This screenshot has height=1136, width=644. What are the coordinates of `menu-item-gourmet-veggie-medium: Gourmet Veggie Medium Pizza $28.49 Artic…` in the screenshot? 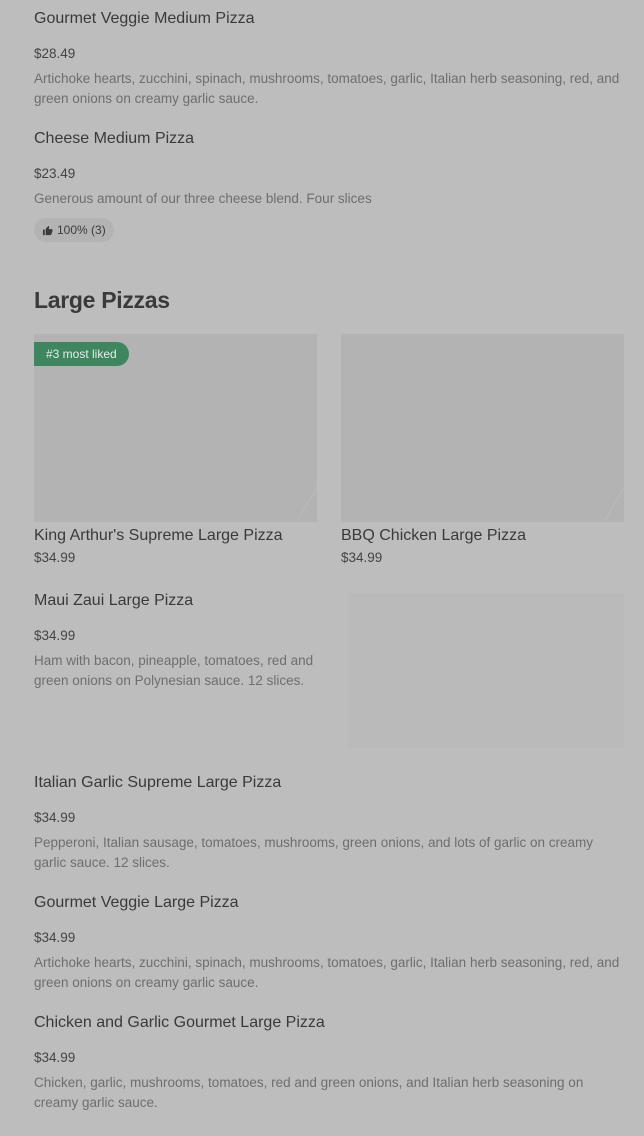 It's located at (327, 59).